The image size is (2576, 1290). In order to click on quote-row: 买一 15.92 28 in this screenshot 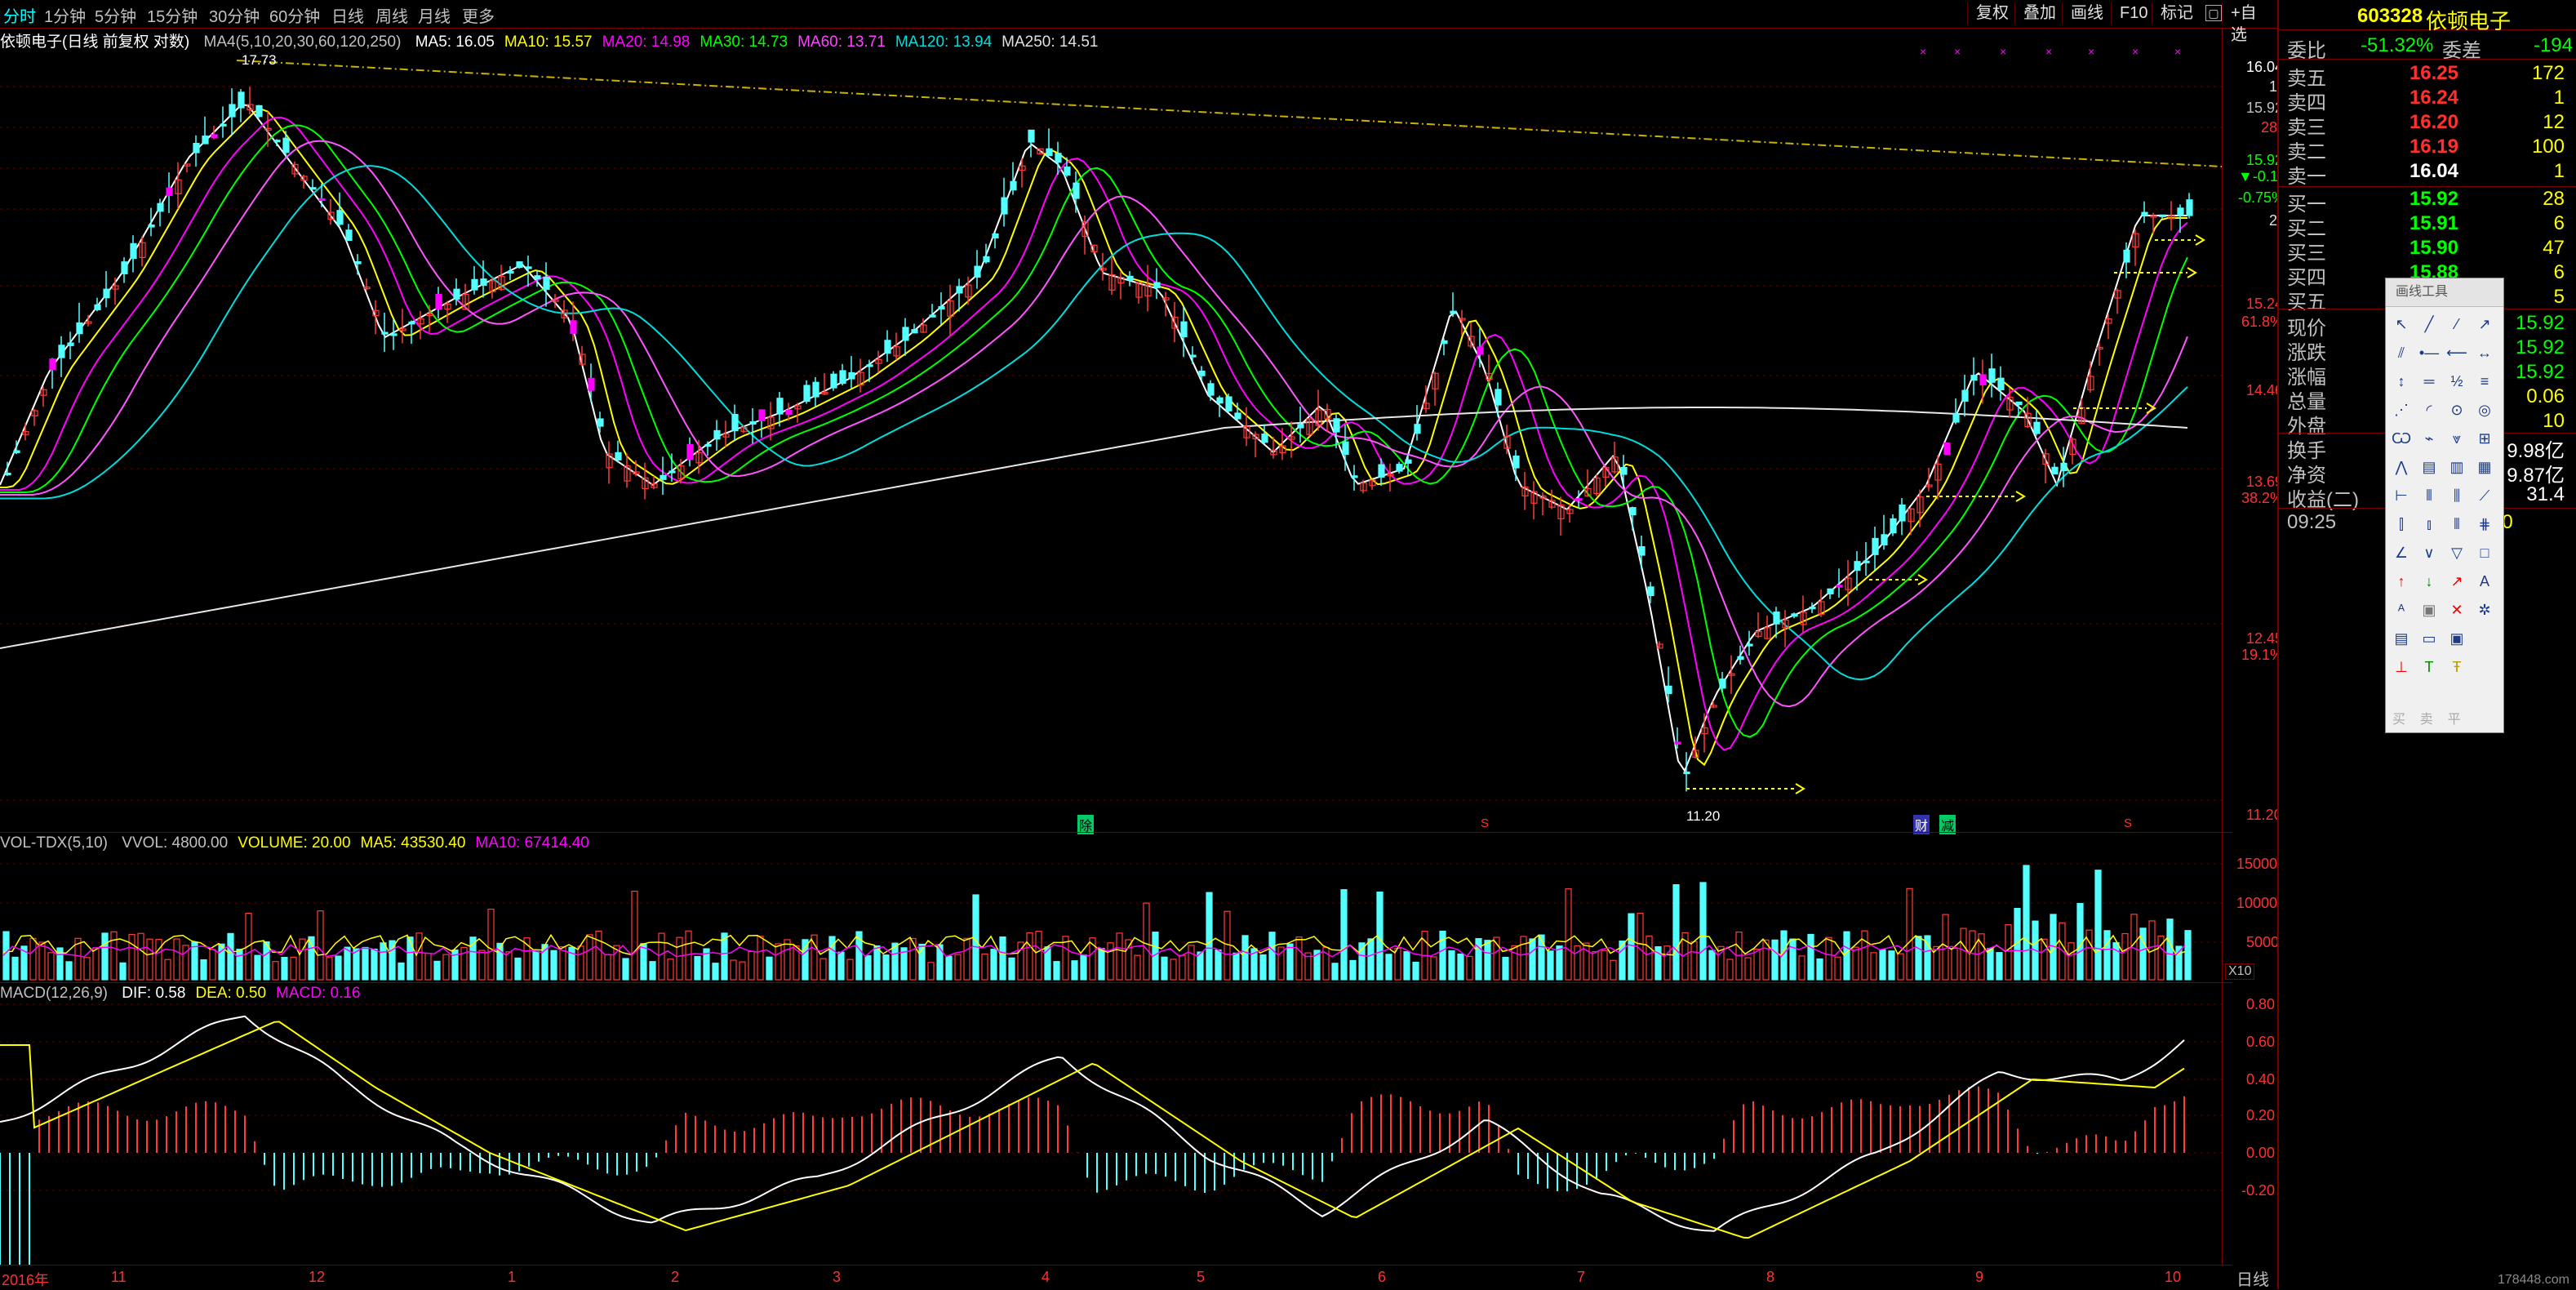, I will do `click(2430, 202)`.